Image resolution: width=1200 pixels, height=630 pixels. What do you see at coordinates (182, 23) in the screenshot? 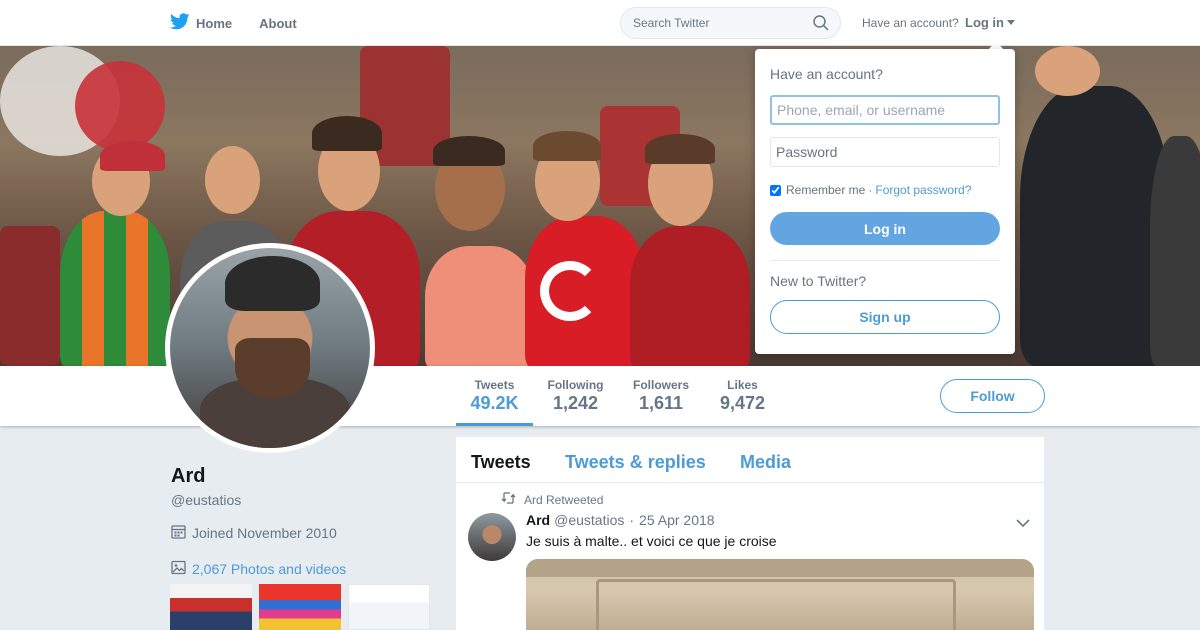
I see `twitter-bird-icon` at bounding box center [182, 23].